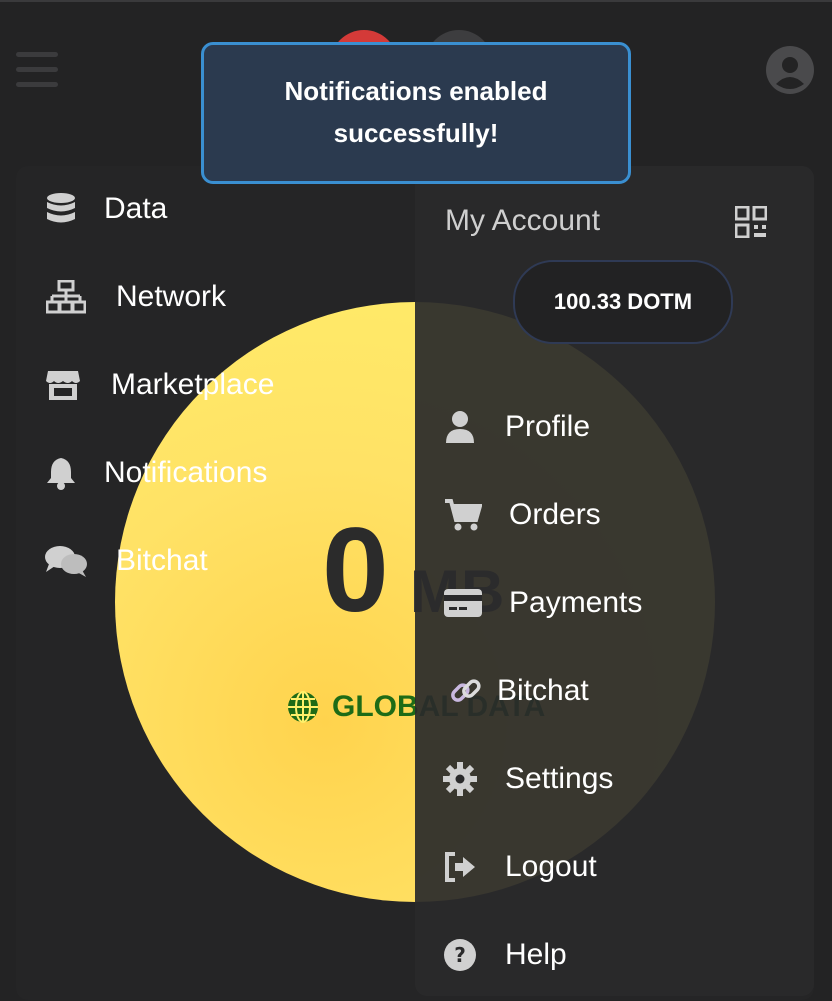 Image resolution: width=832 pixels, height=1001 pixels. I want to click on sidebar-item-network: Network, so click(136, 297).